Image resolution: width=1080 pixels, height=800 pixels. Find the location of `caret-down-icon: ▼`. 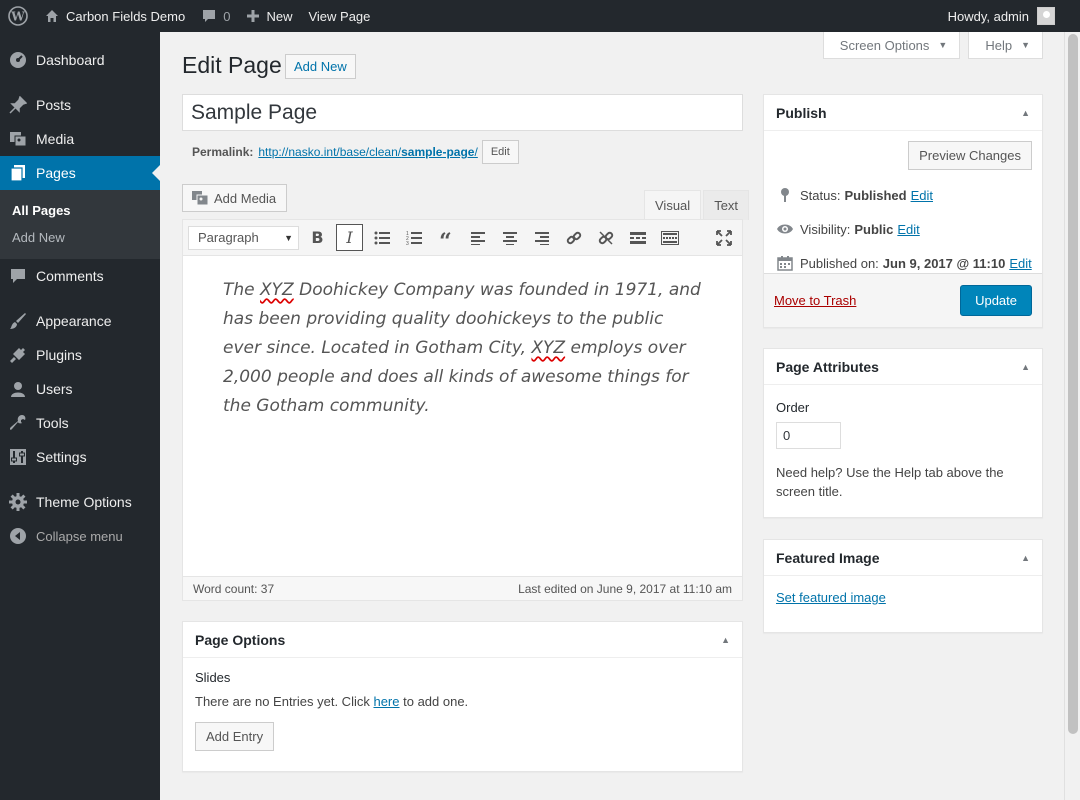

caret-down-icon: ▼ is located at coordinates (943, 45).